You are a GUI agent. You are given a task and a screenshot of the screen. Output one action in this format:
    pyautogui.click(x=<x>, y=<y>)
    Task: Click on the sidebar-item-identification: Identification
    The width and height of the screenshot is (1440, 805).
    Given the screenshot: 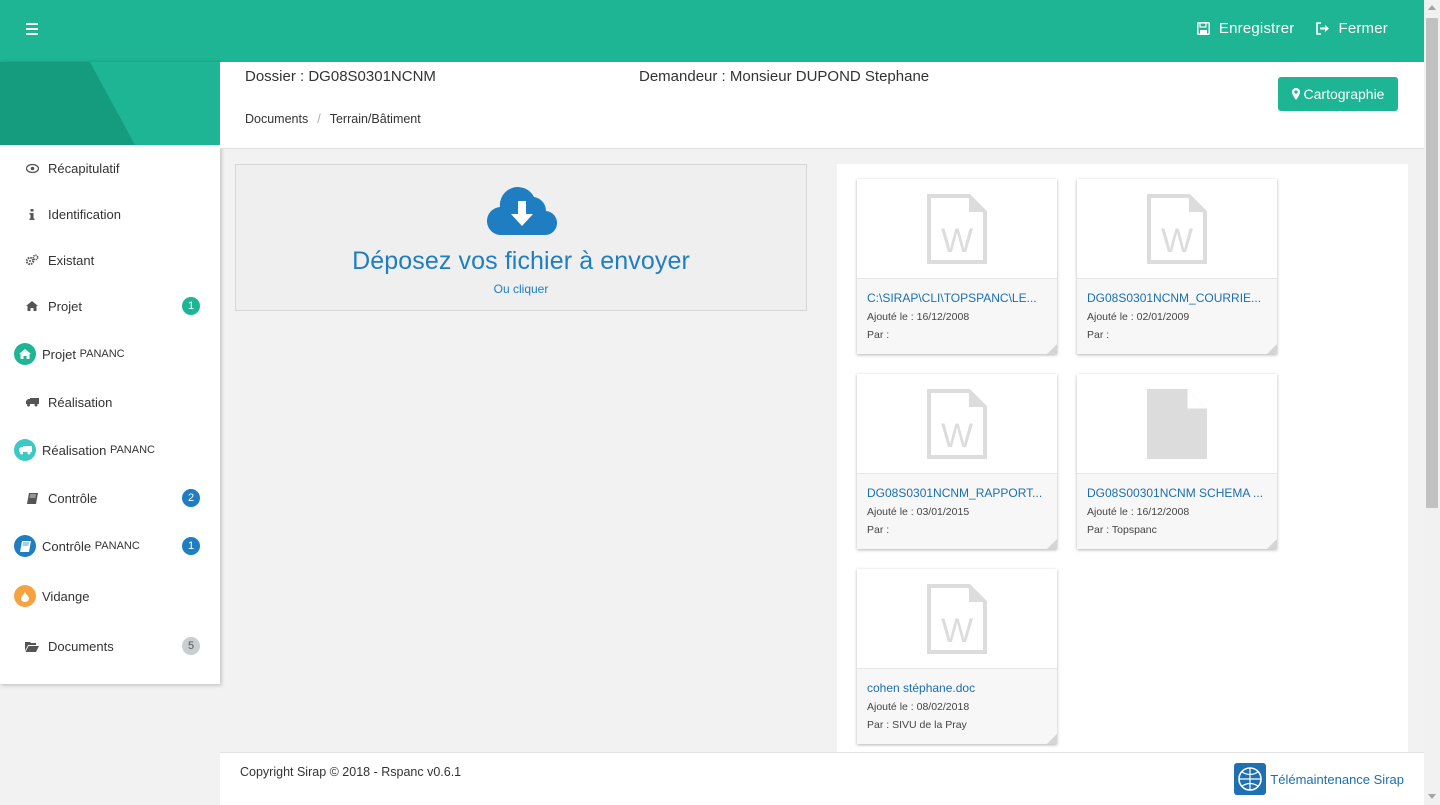 What is the action you would take?
    pyautogui.click(x=110, y=214)
    